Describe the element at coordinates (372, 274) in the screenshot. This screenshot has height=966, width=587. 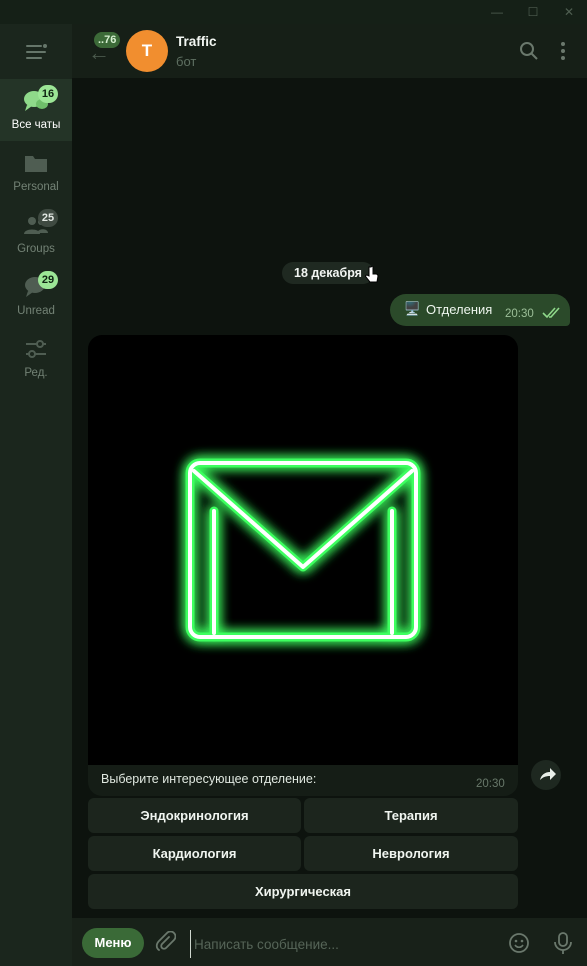
I see `hand-cursor-icon` at that location.